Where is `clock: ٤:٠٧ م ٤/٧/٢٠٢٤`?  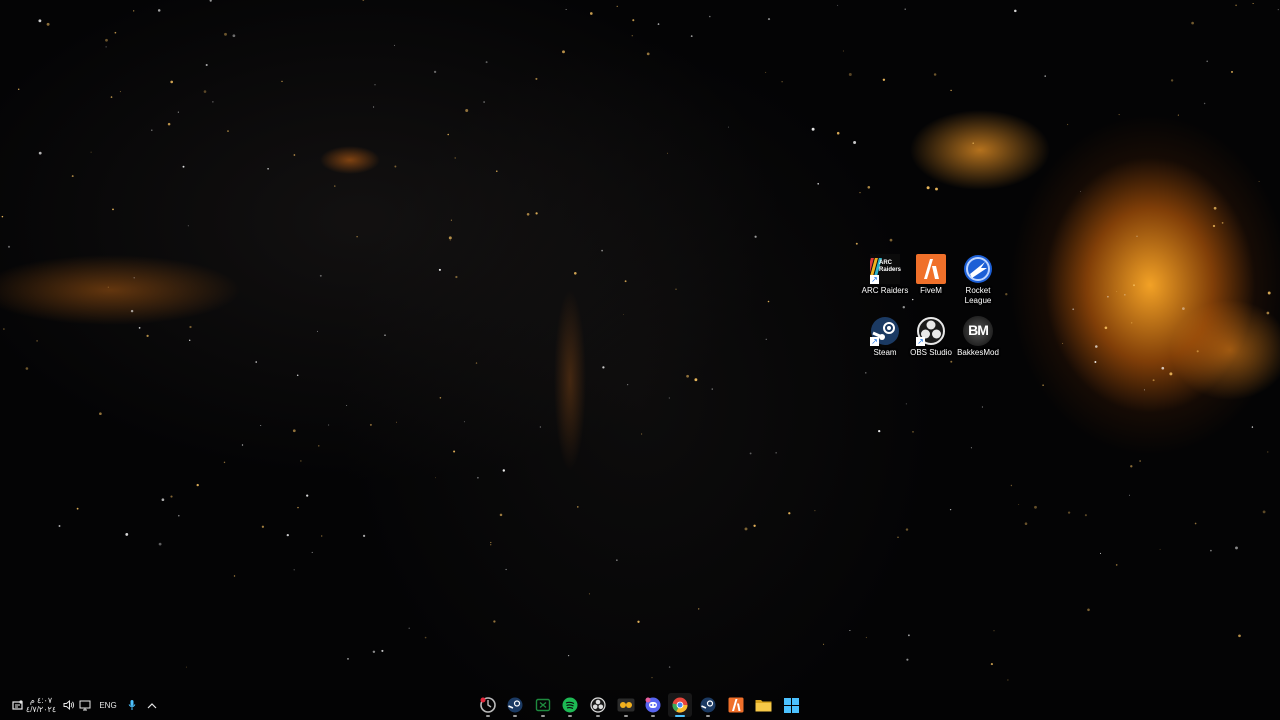
clock: ٤:٠٧ م ٤/٧/٢٠٢٤ is located at coordinates (41, 705).